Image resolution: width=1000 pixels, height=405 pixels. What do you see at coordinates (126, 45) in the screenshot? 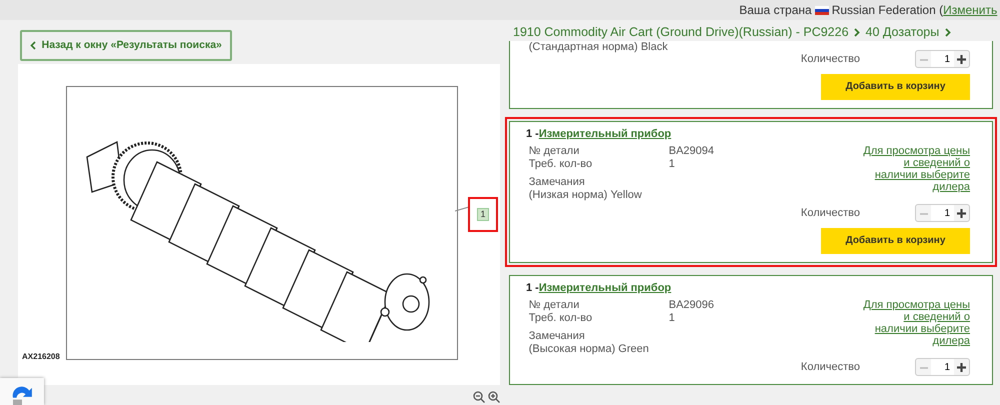
I see `back-button: Назад к окну «Результаты поиска»` at bounding box center [126, 45].